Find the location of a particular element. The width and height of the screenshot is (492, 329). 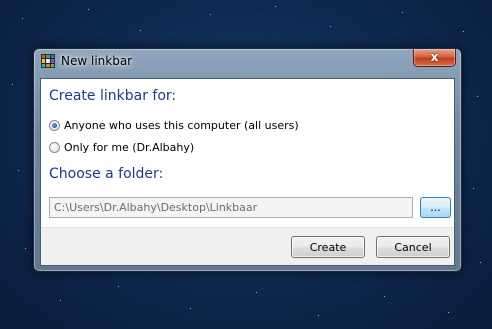

close-button: x is located at coordinates (434, 58).